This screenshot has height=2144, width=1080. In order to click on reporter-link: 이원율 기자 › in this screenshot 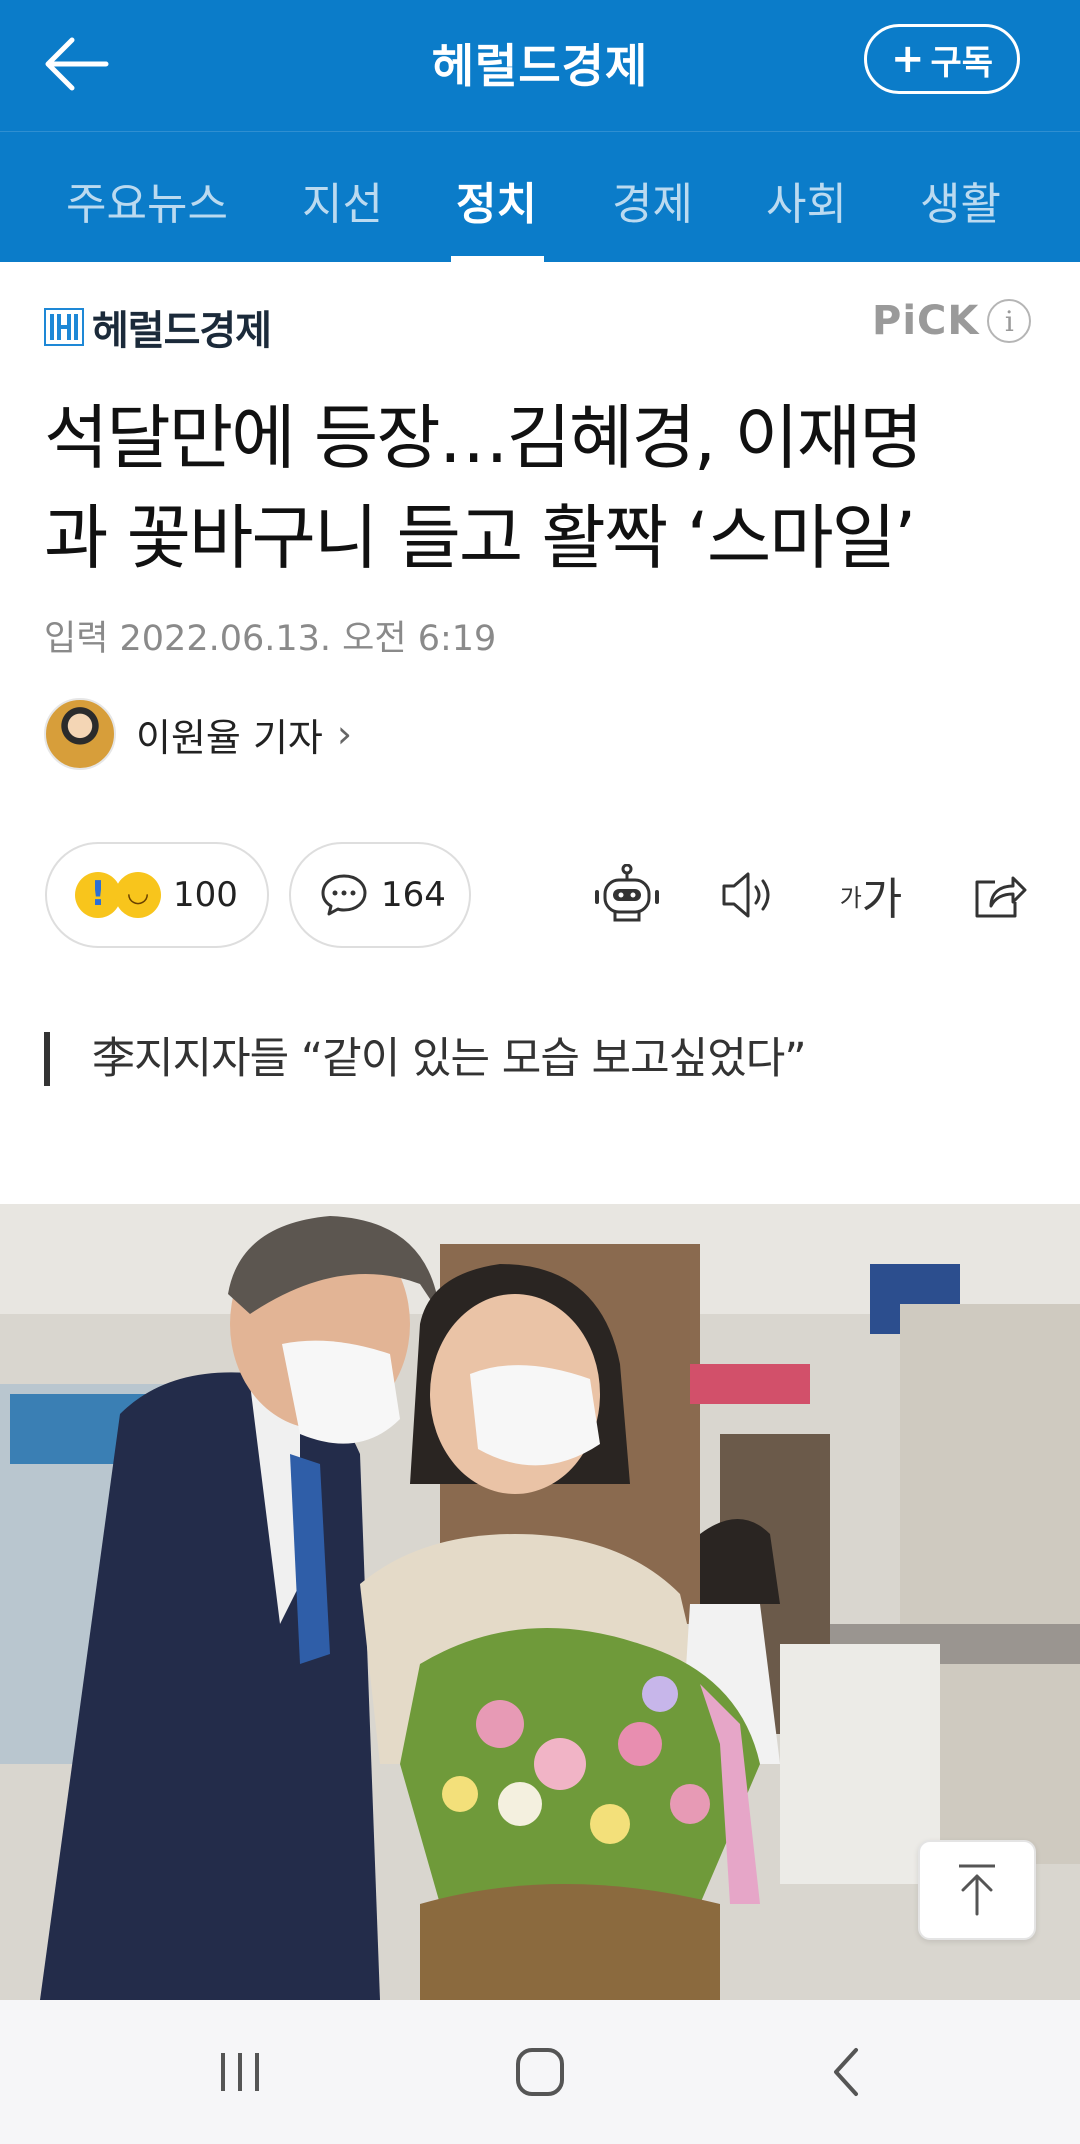, I will do `click(198, 734)`.